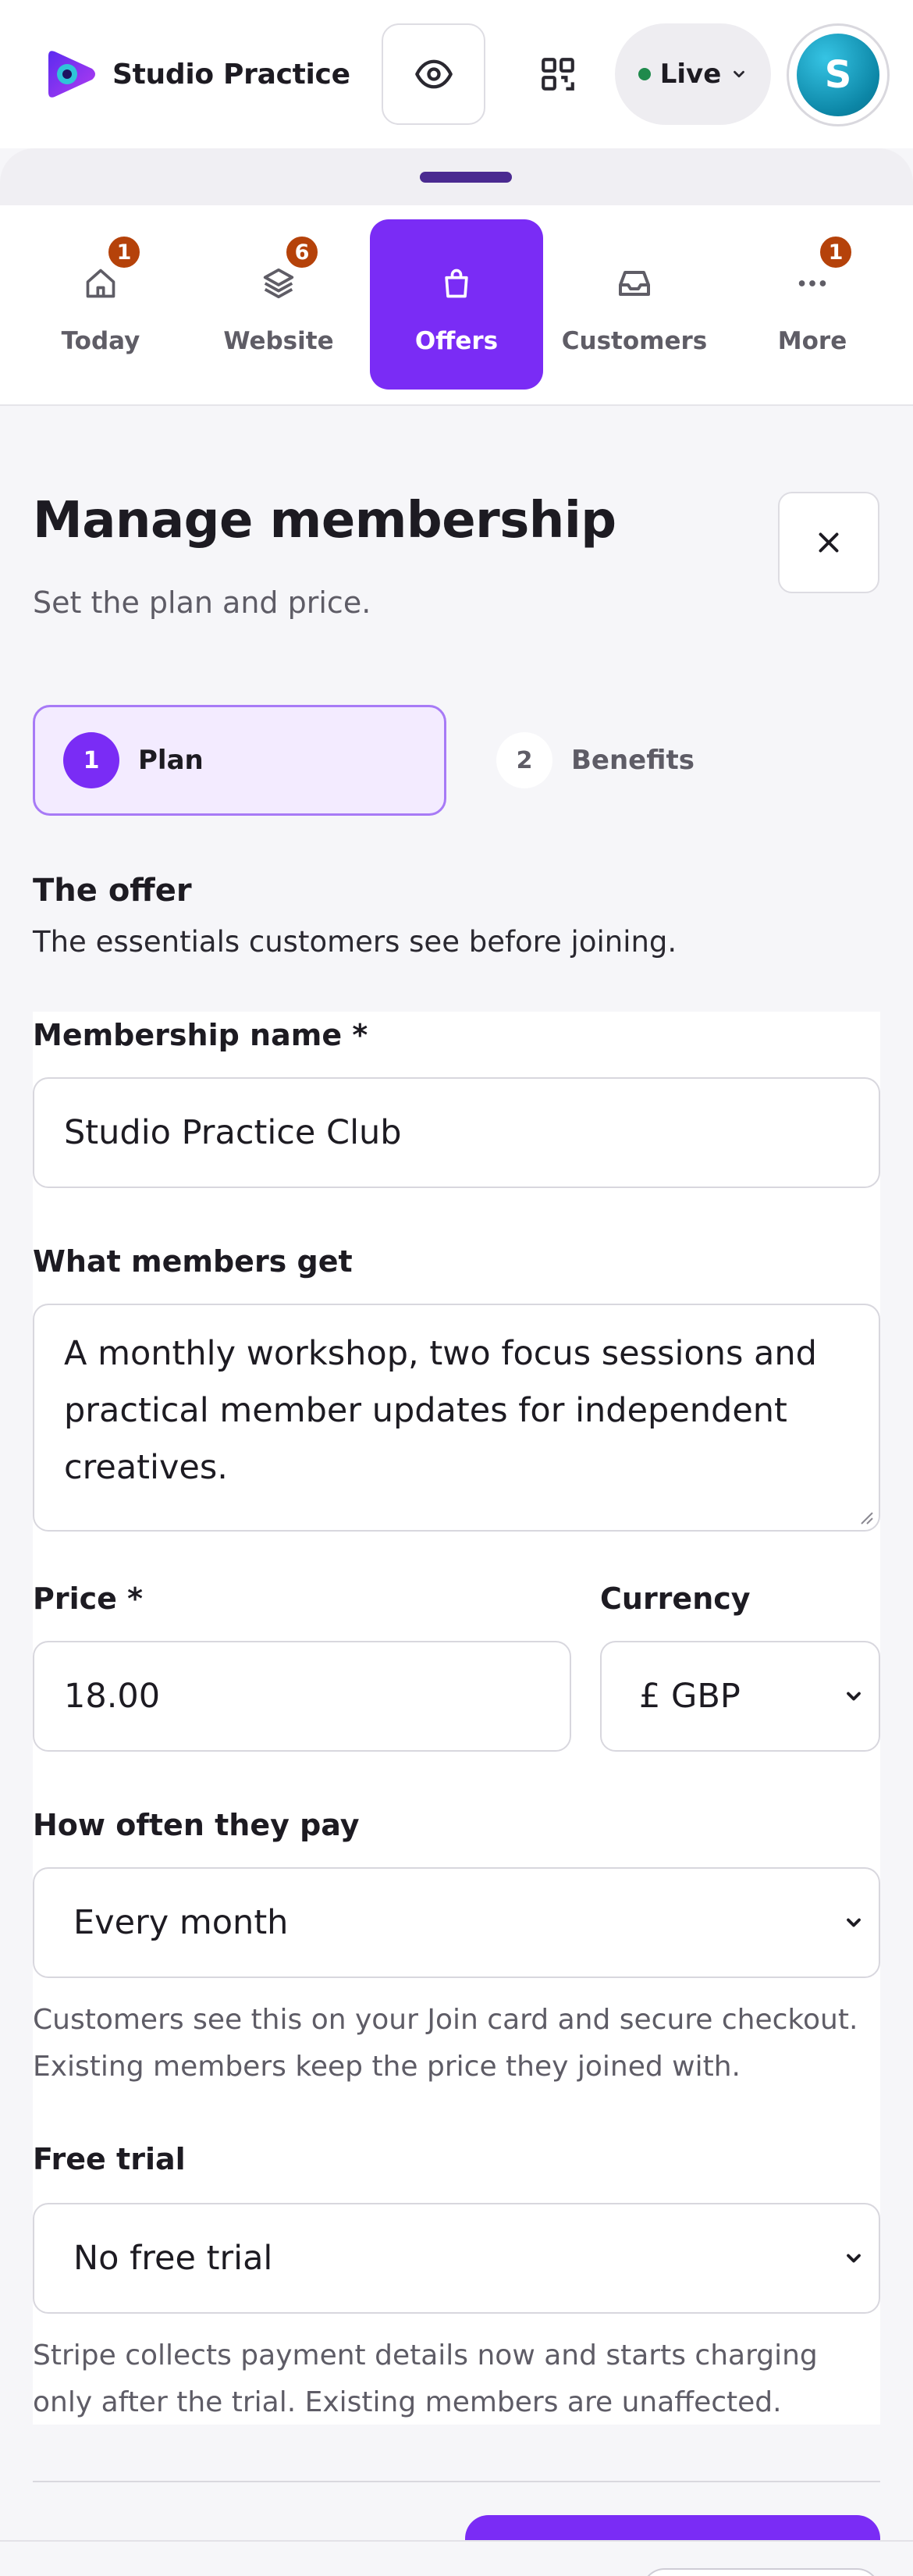 The height and width of the screenshot is (2576, 913). I want to click on live-status-dot, so click(644, 74).